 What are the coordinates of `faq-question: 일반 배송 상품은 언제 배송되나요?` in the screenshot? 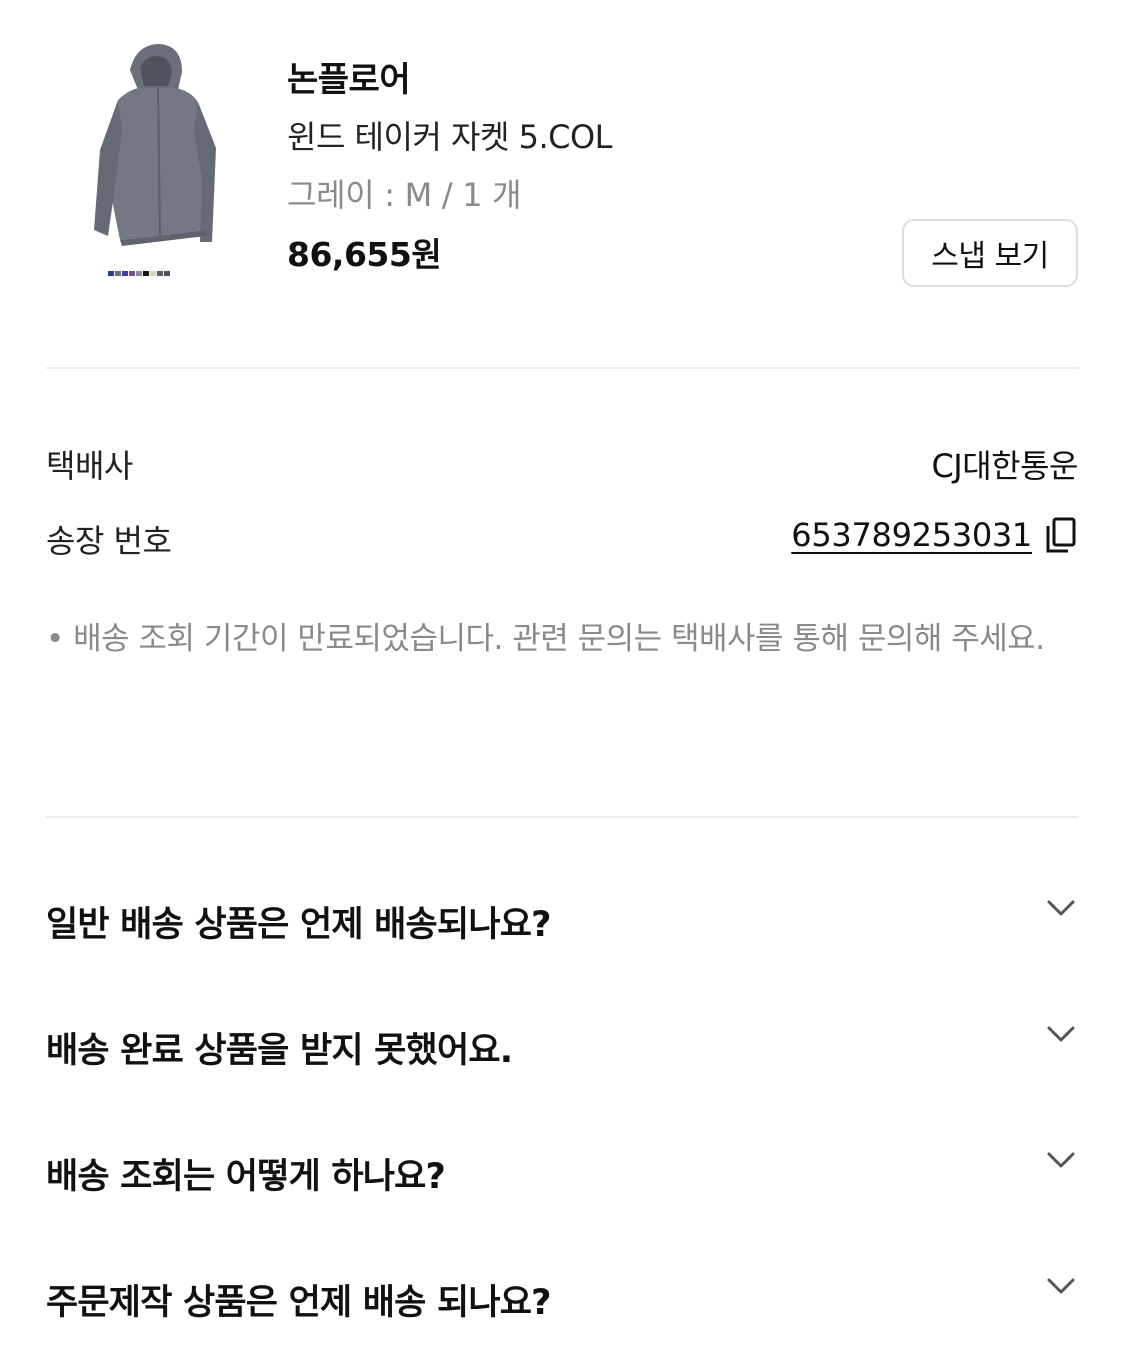 It's located at (298, 921).